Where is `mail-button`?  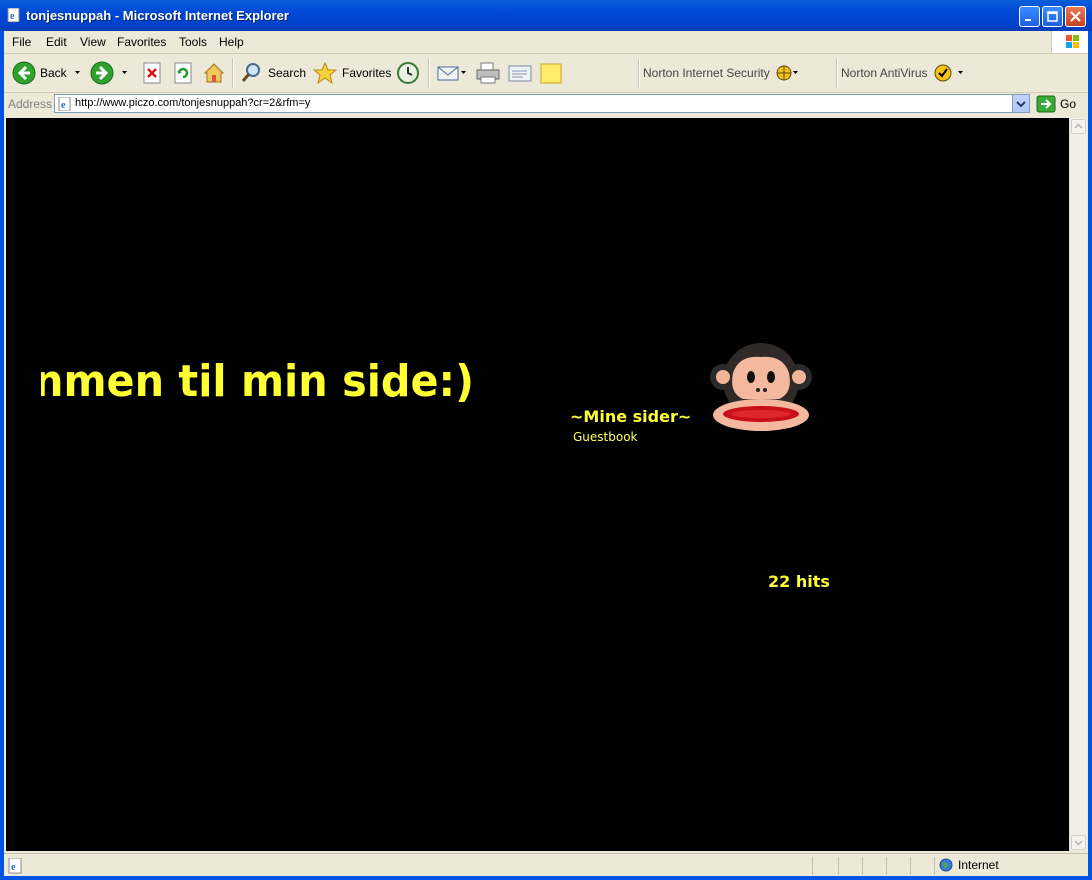
mail-button is located at coordinates (453, 73).